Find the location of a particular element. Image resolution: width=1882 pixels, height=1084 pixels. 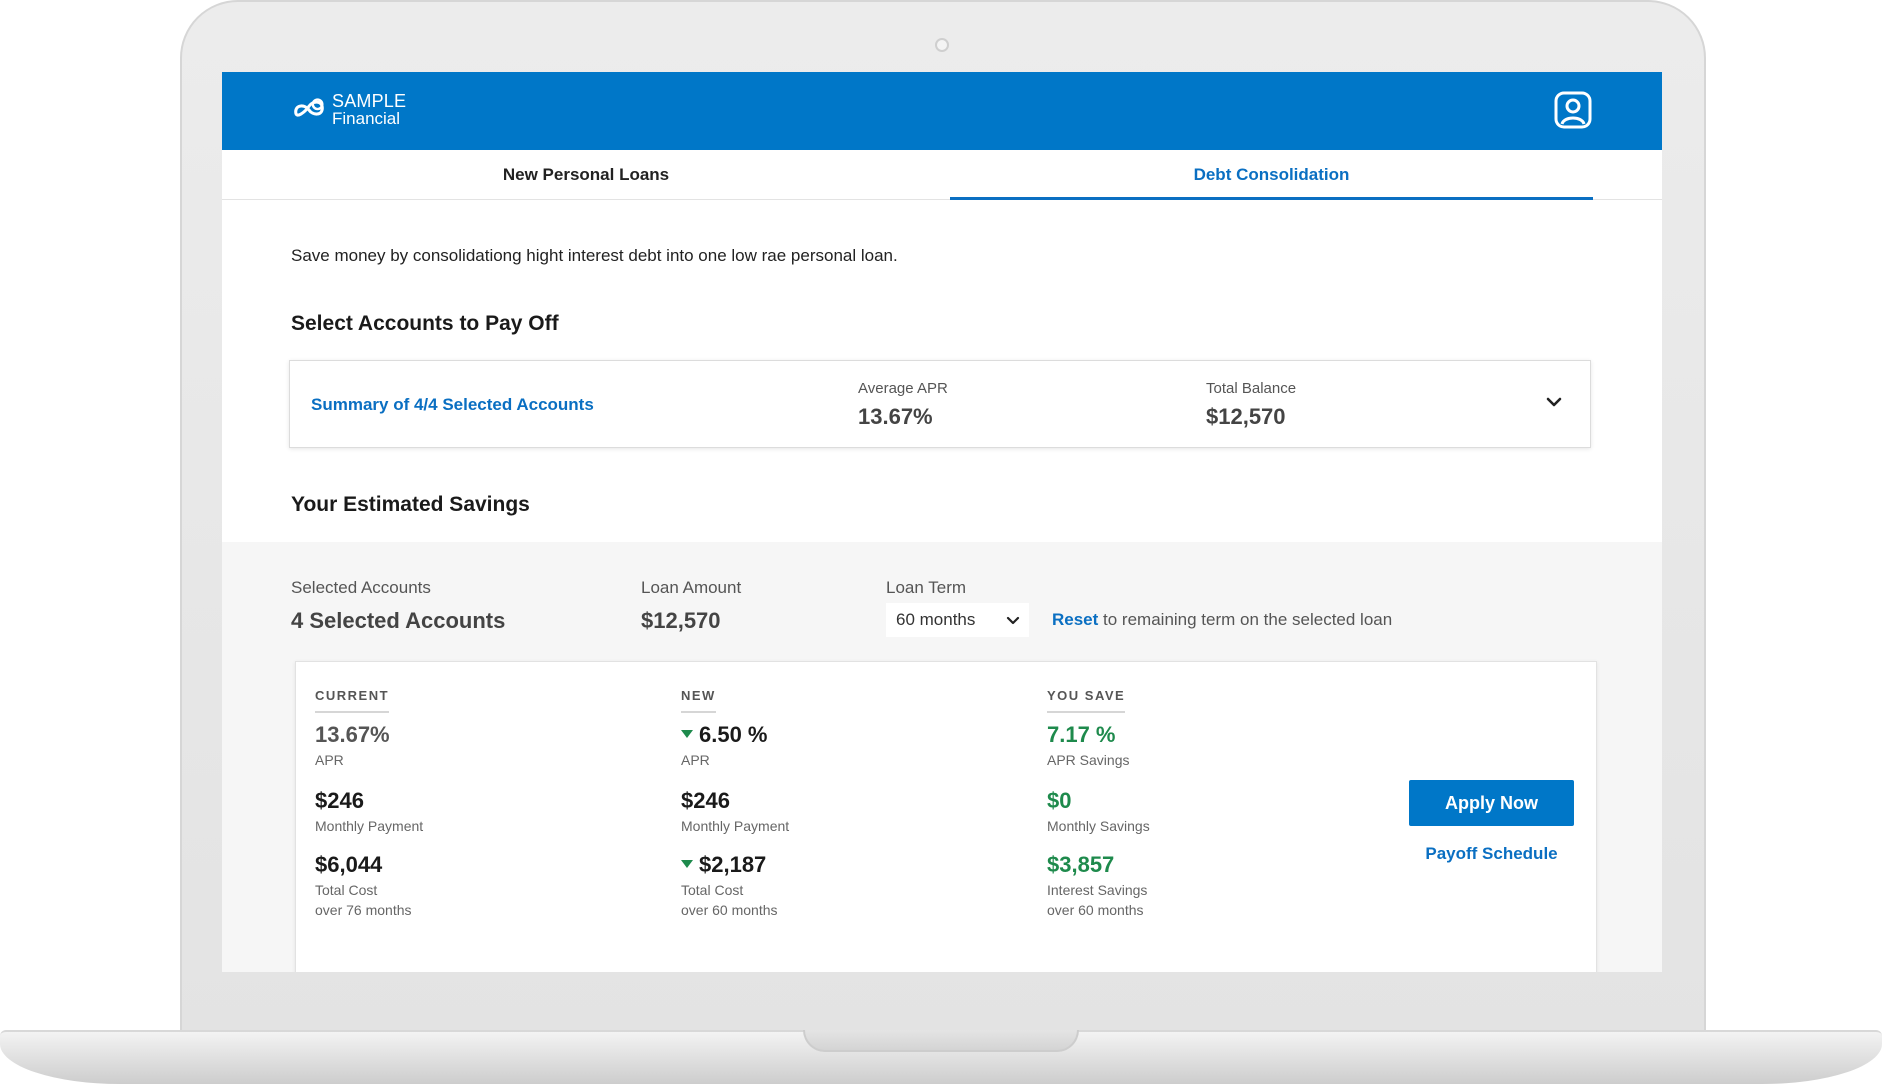

new-cost-row: $2,187 is located at coordinates (723, 865).